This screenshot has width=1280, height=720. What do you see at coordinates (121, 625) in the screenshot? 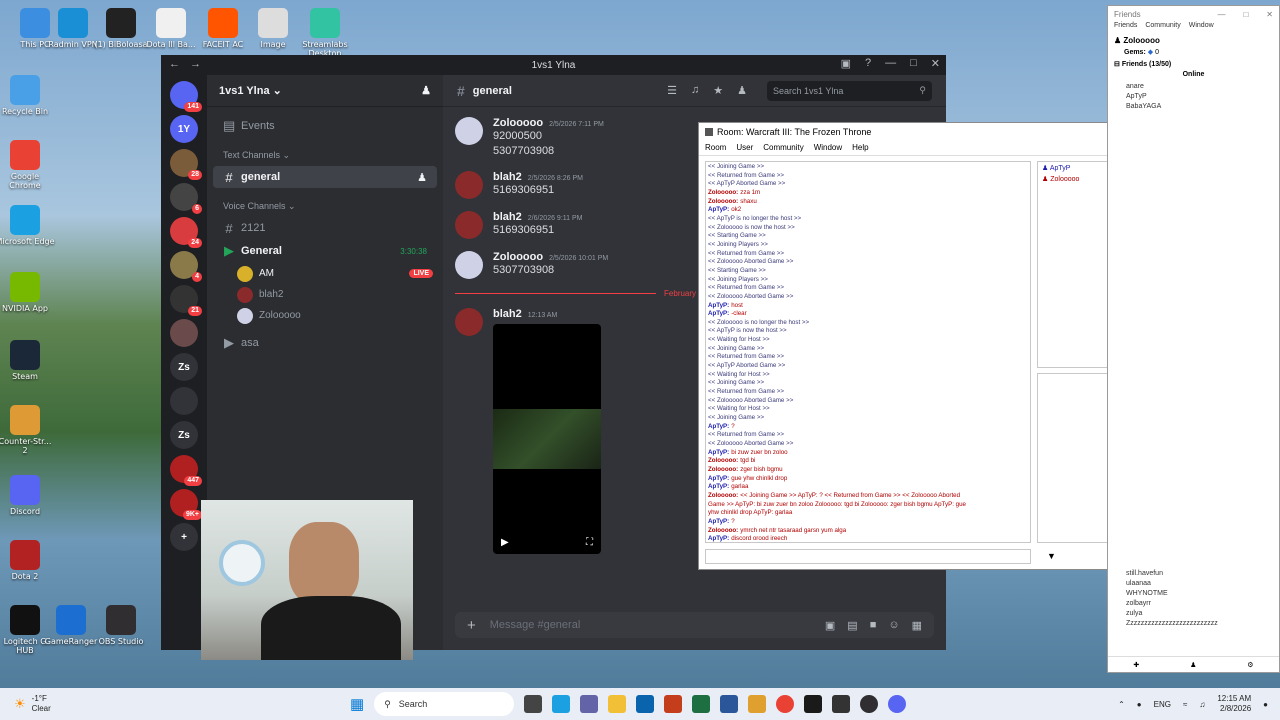
I see `desktop-icon: OBS Studio` at bounding box center [121, 625].